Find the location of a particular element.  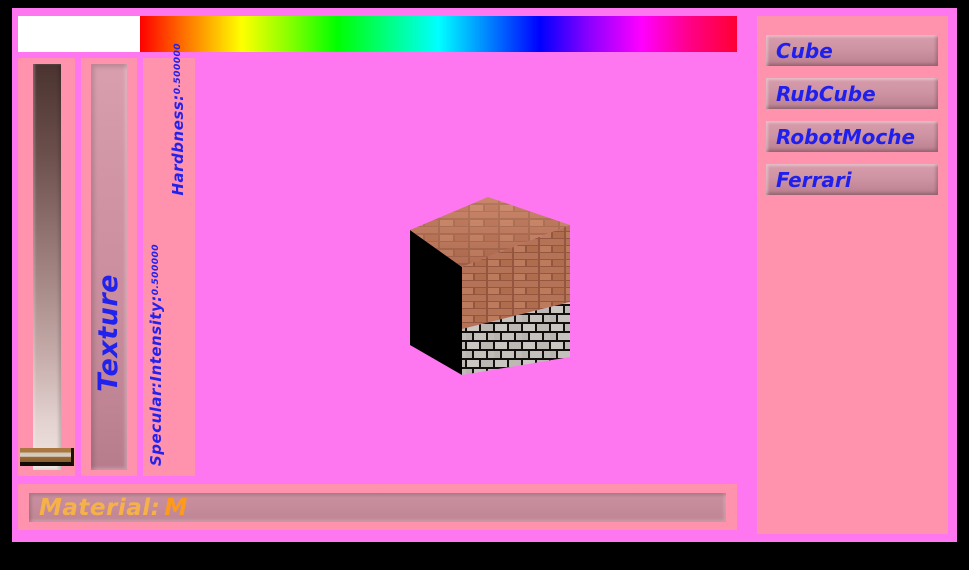

texture-slider-label: Texture is located at coordinates (108, 333).